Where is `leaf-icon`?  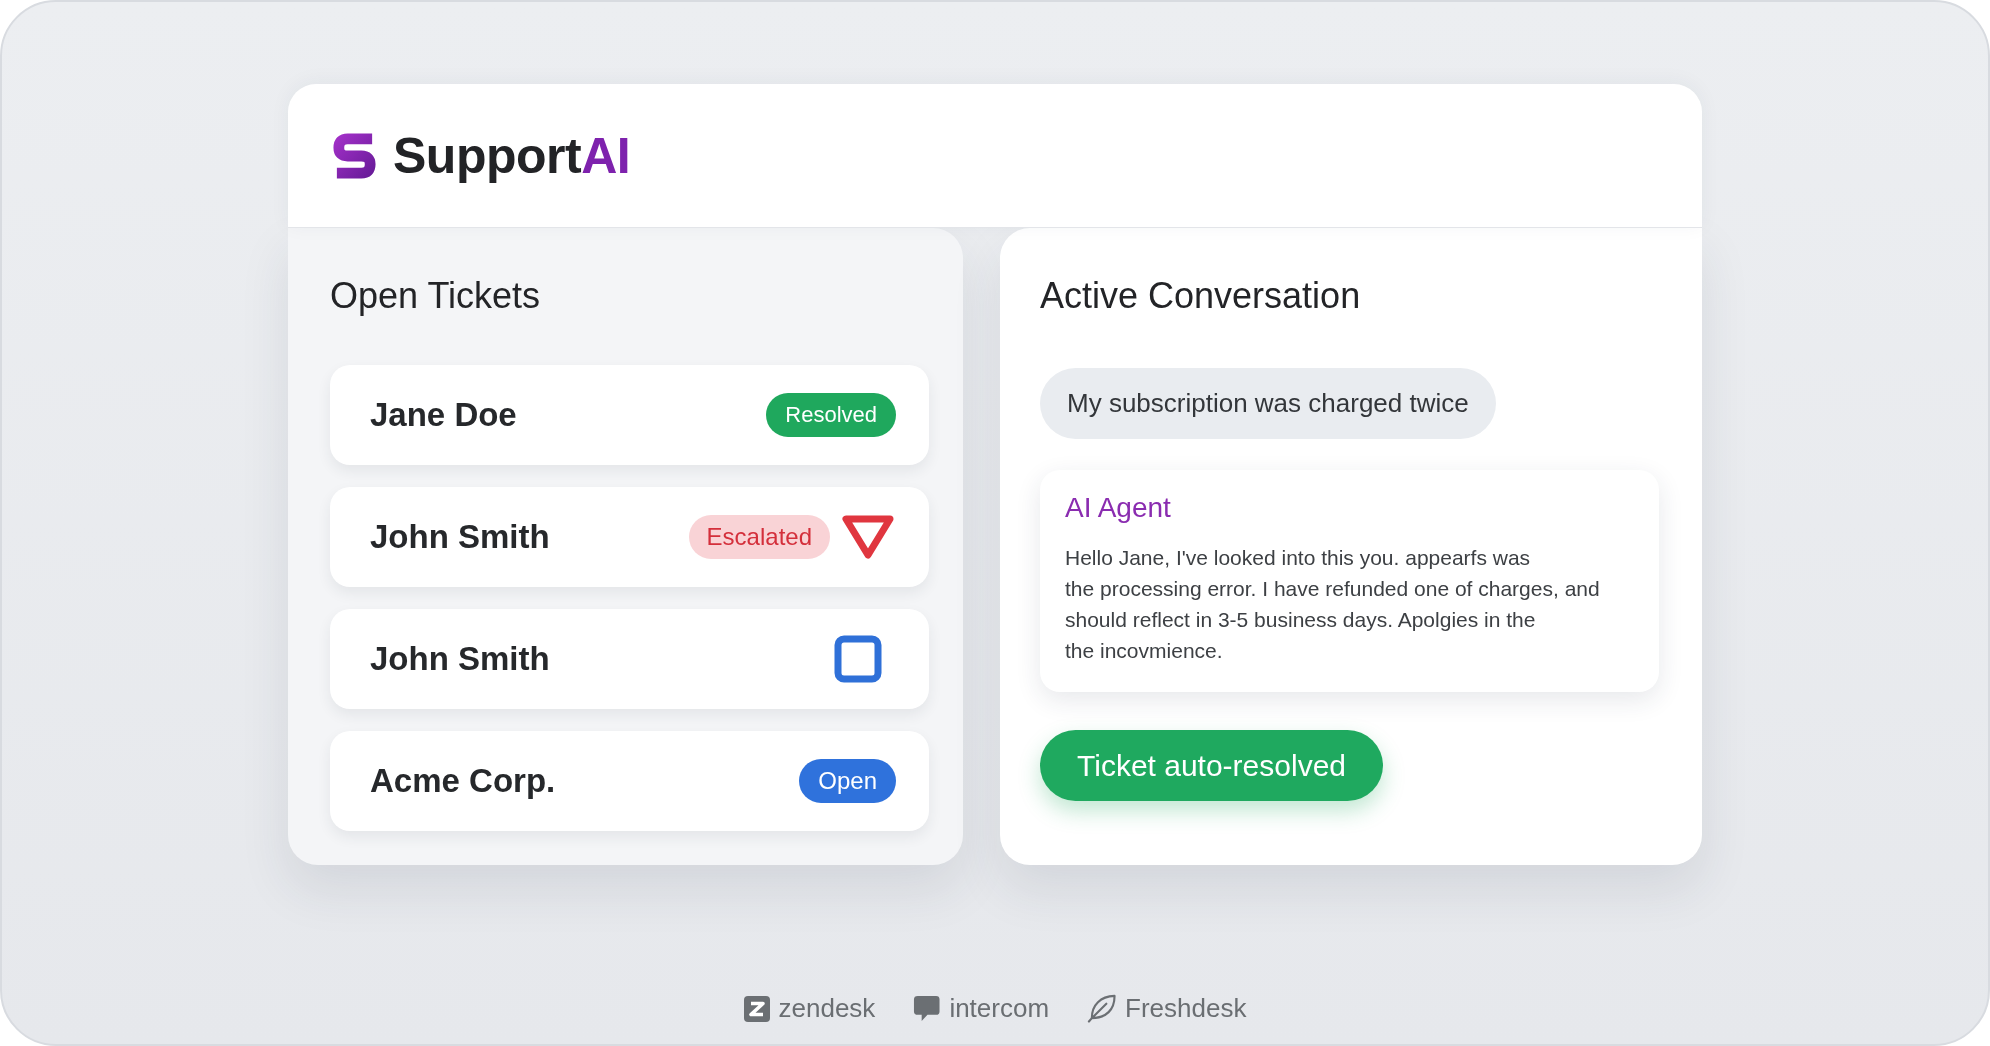
leaf-icon is located at coordinates (1102, 1008).